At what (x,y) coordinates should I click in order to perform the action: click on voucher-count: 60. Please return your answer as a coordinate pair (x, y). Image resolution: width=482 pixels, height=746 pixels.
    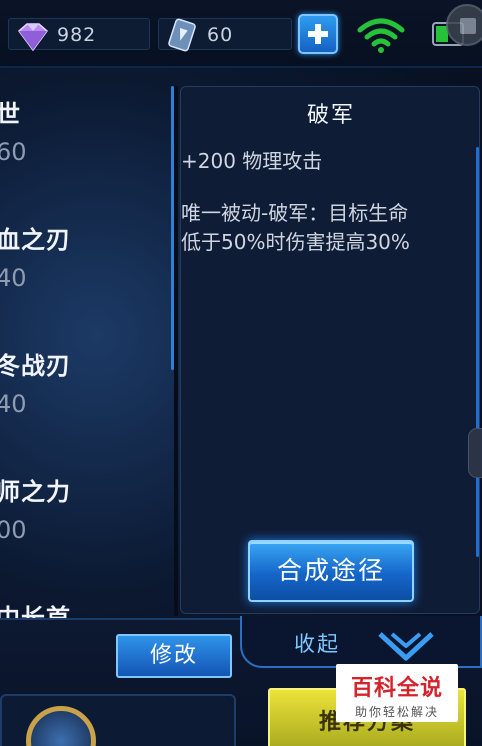
    Looking at the image, I should click on (220, 35).